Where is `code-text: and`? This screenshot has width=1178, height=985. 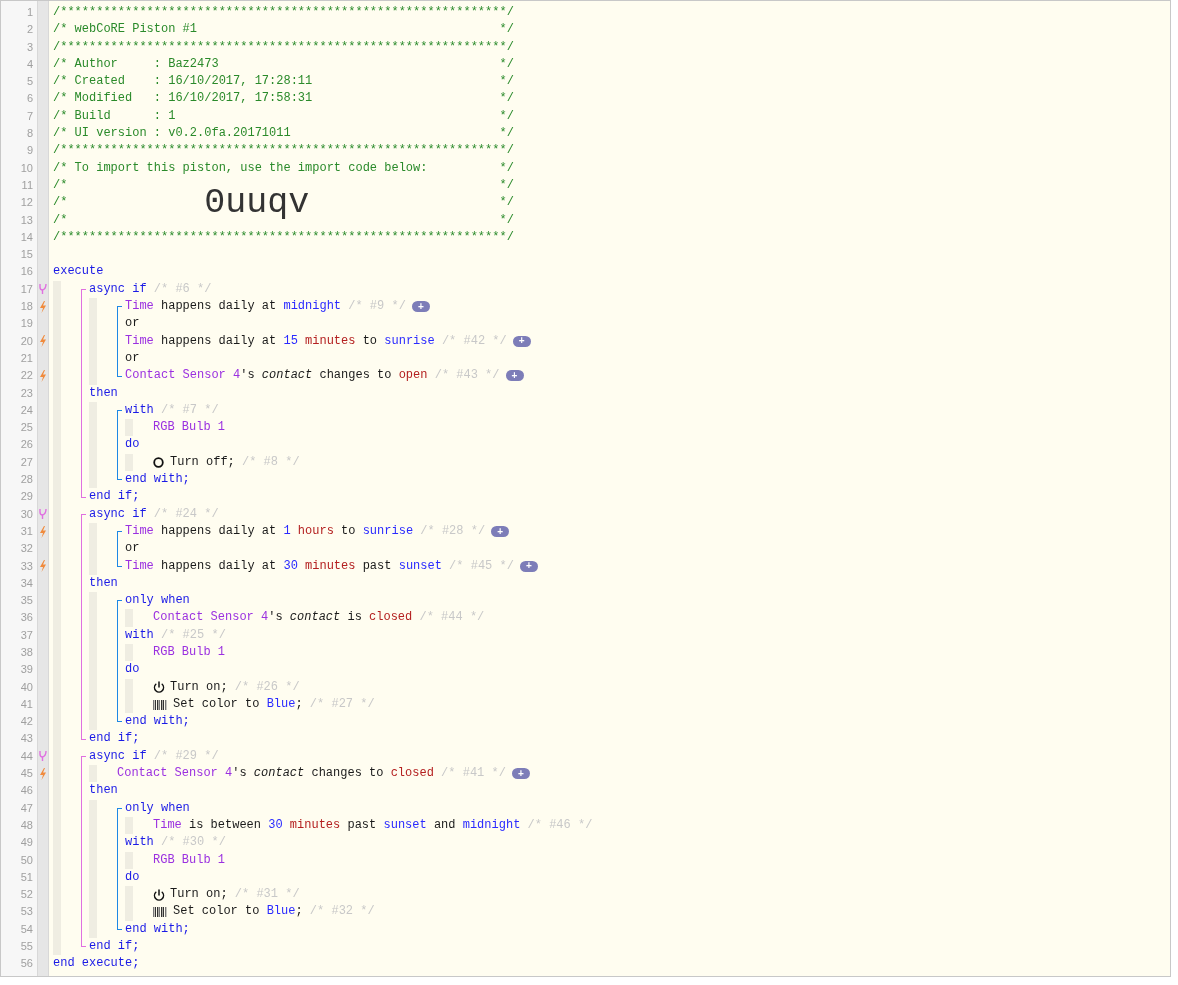 code-text: and is located at coordinates (444, 825).